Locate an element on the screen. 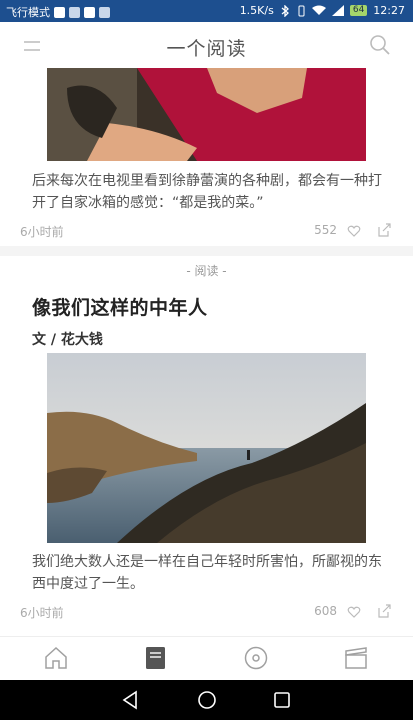 This screenshot has height=720, width=413. app-header: 一个阅读 is located at coordinates (206, 45).